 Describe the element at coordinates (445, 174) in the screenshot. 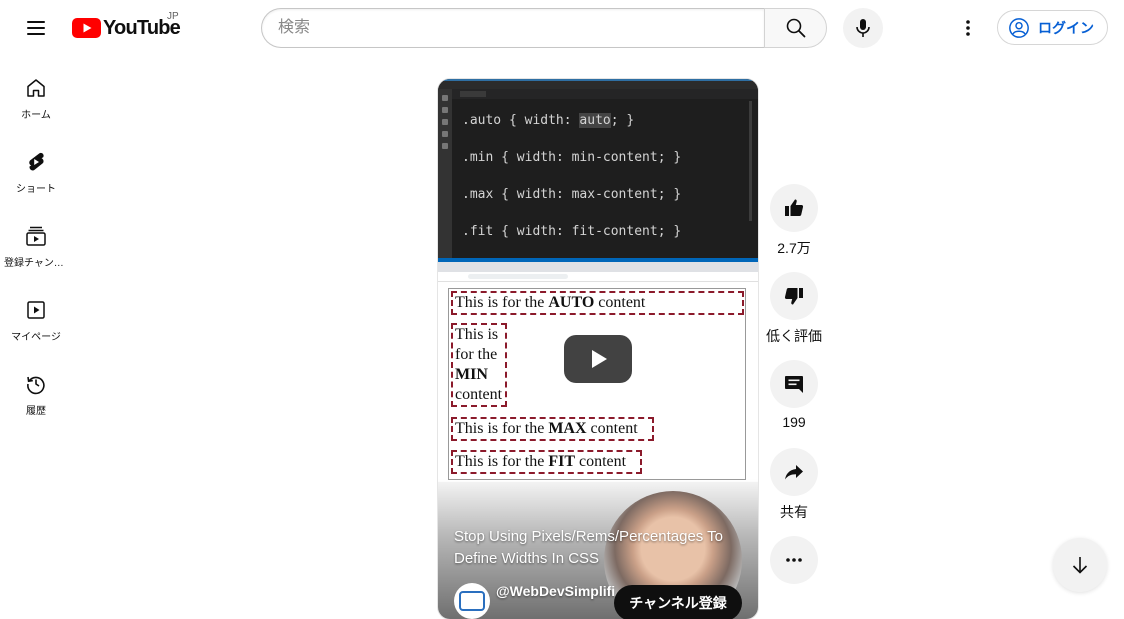

I see `editor-activity-bar` at that location.